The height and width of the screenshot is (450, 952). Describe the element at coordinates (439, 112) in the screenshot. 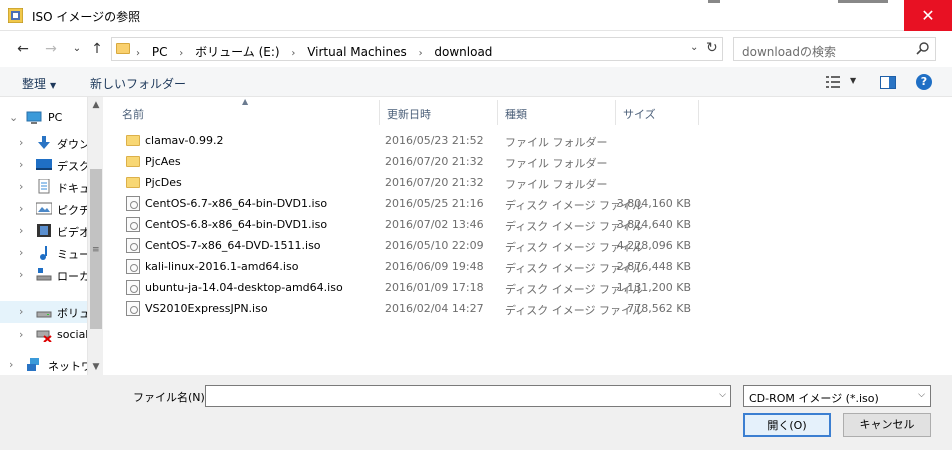

I see `column-header-date: 更新日時` at that location.